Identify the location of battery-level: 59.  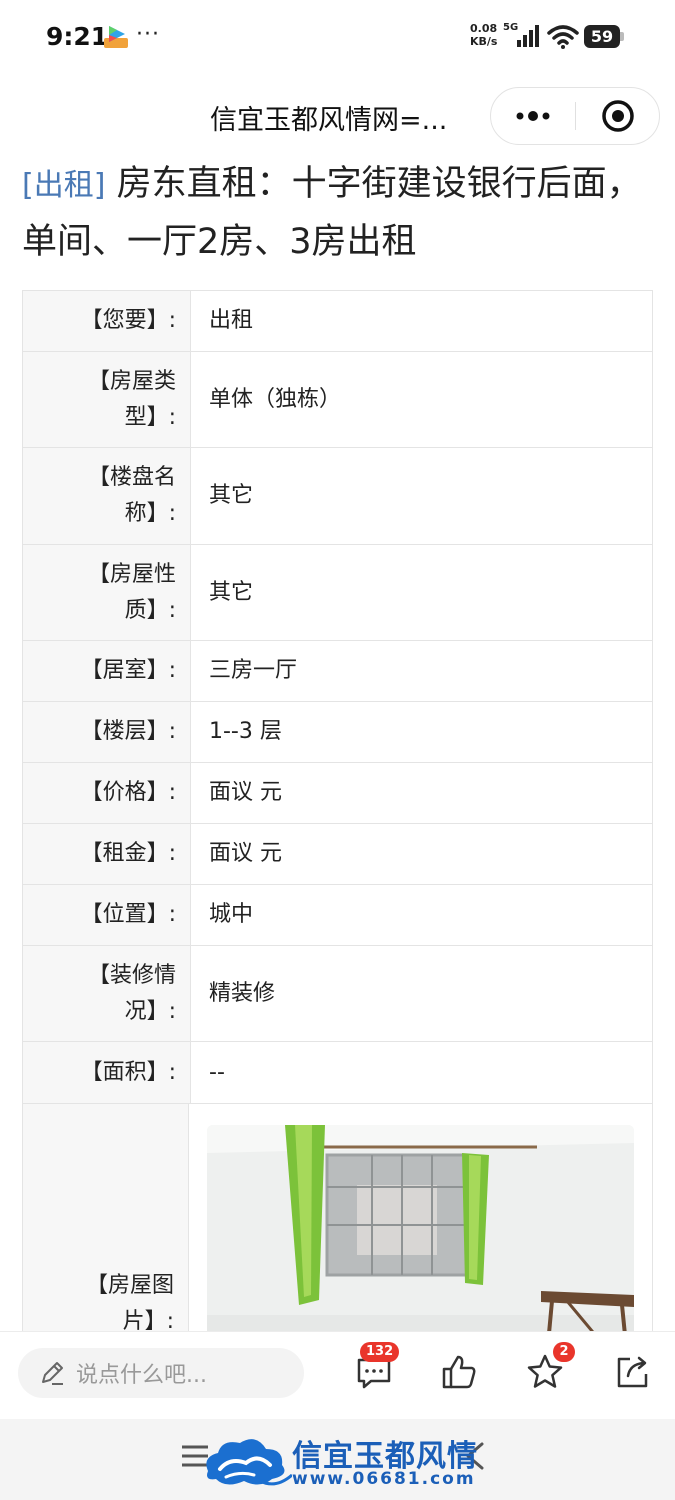
(602, 36).